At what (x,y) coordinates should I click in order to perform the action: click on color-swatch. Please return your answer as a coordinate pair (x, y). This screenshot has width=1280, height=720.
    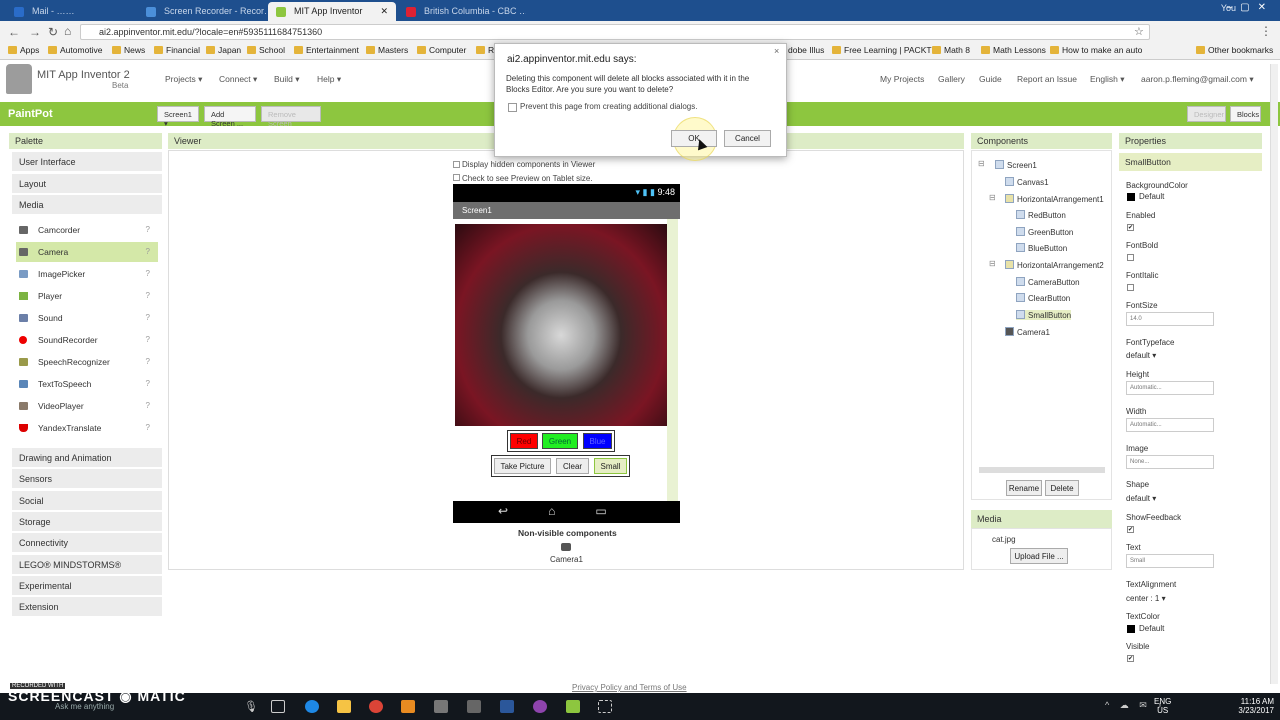
    Looking at the image, I should click on (1131, 629).